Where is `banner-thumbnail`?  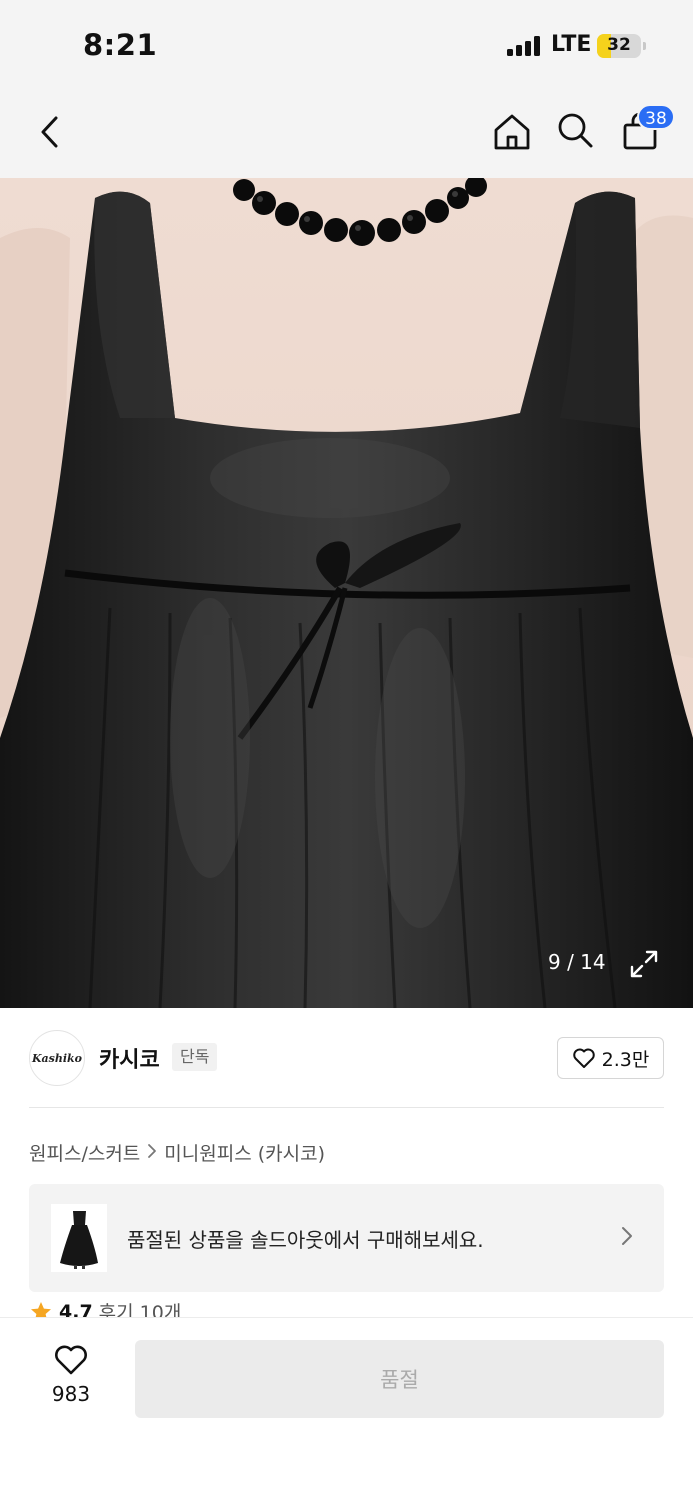
banner-thumbnail is located at coordinates (79, 1238).